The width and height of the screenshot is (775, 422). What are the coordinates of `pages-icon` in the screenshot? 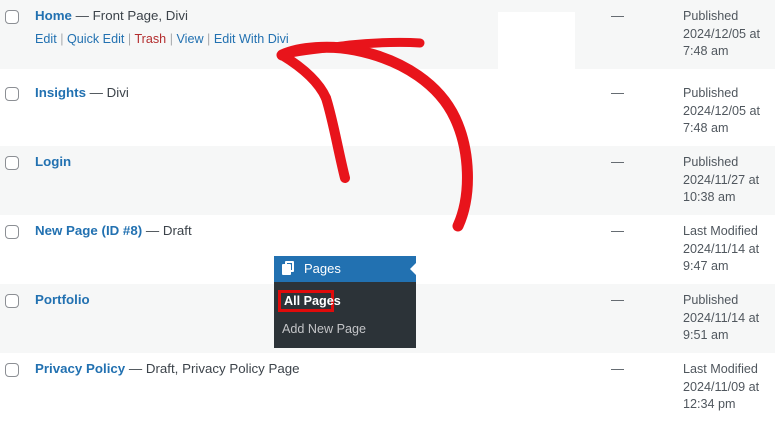 It's located at (288, 268).